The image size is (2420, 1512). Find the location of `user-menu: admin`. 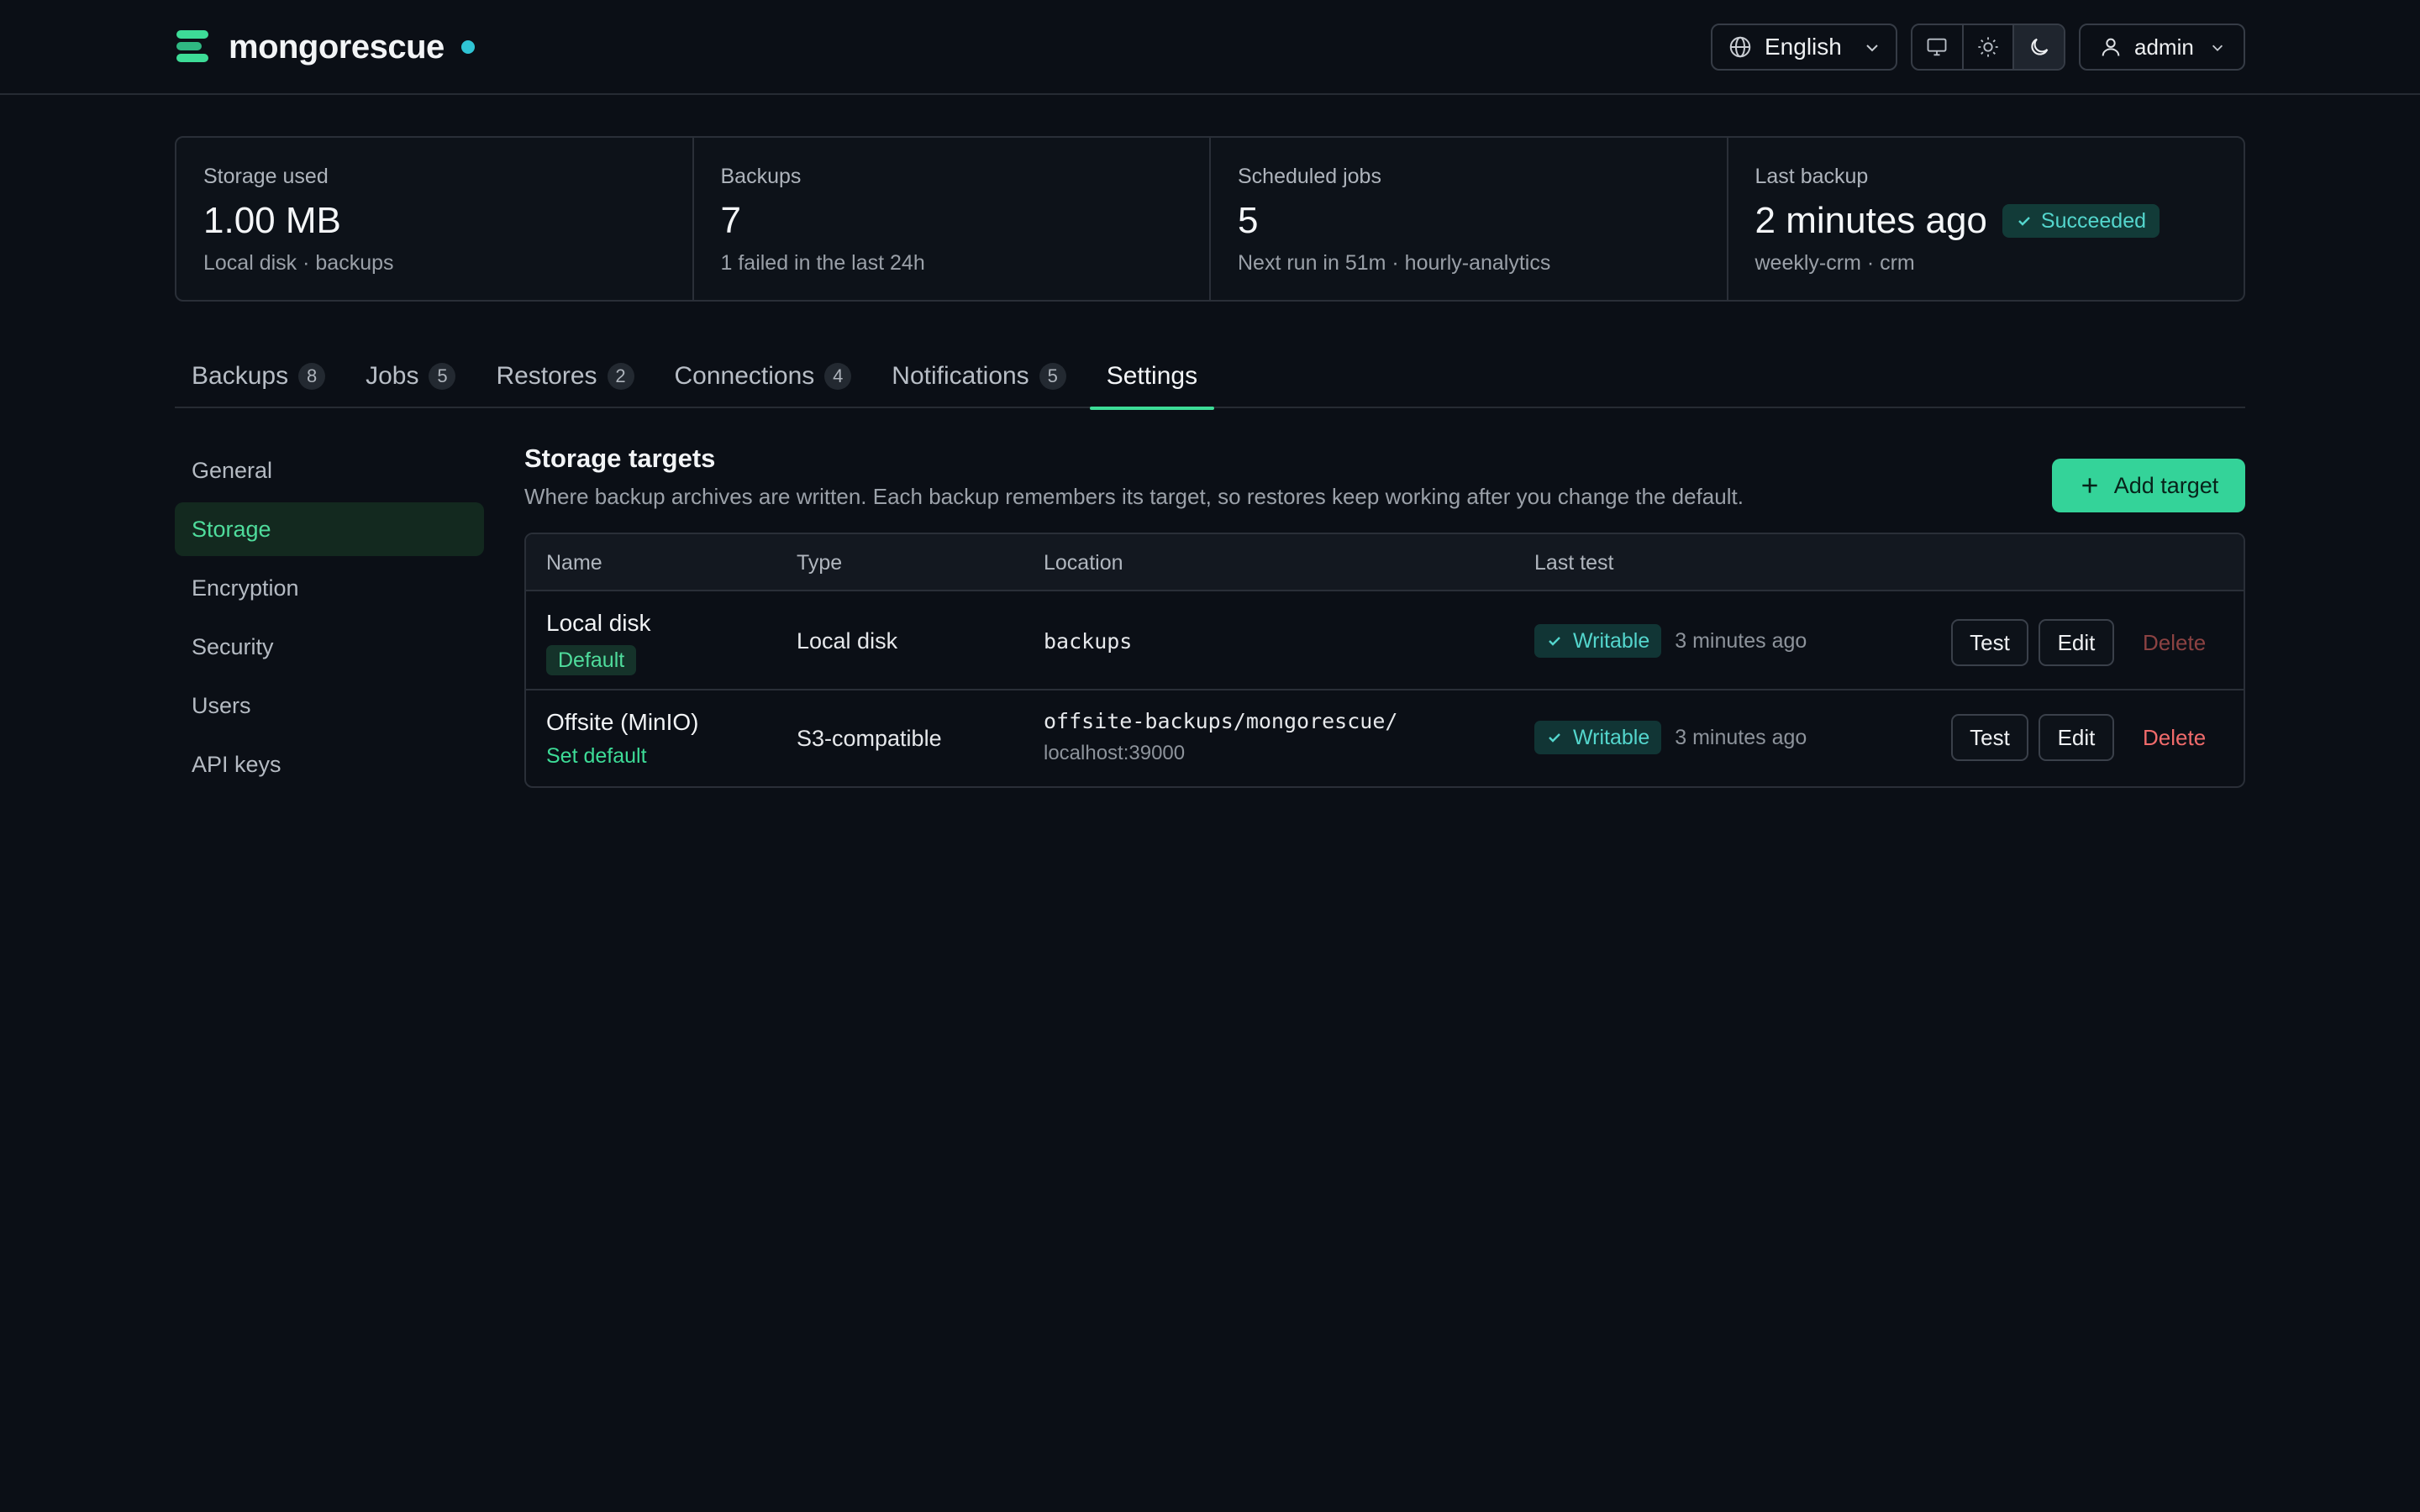

user-menu: admin is located at coordinates (2162, 47).